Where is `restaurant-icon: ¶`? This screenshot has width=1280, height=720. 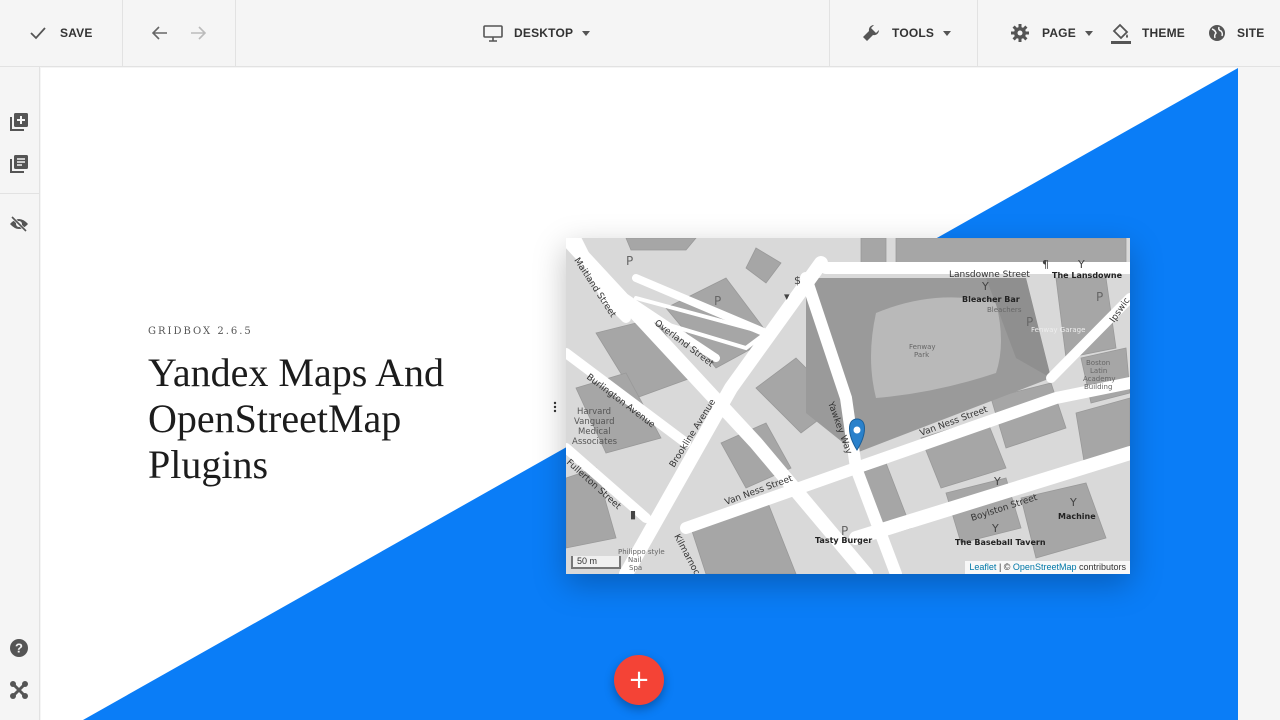 restaurant-icon: ¶ is located at coordinates (1045, 264).